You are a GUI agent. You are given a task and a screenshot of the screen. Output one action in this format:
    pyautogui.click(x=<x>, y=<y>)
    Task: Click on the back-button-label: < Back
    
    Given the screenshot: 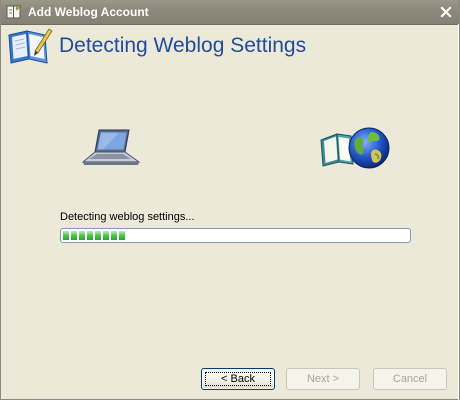 What is the action you would take?
    pyautogui.click(x=238, y=379)
    